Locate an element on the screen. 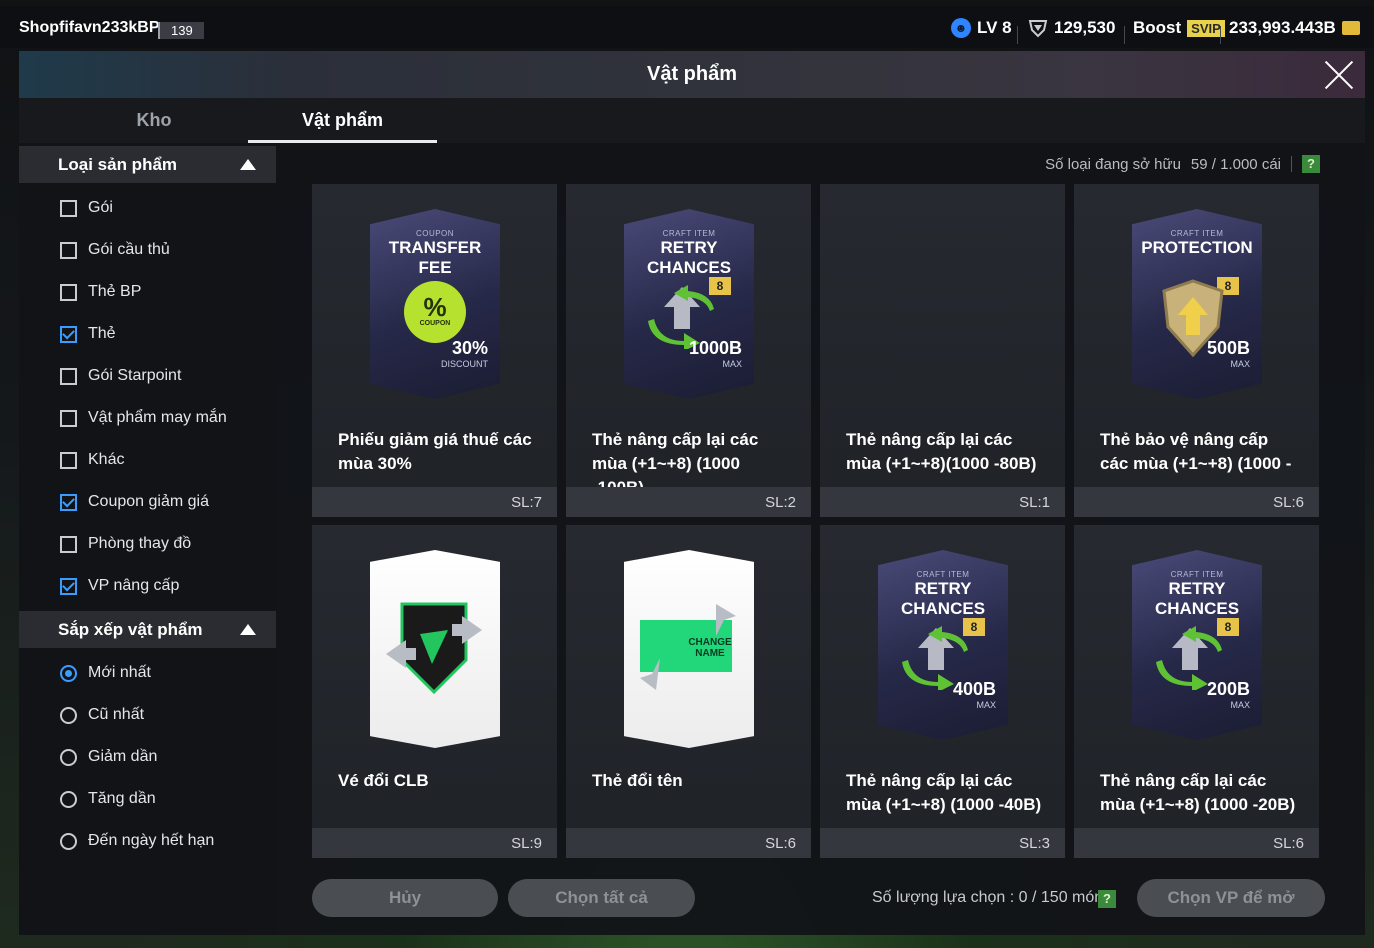  item-name: Phiếu giảm giá thuế các mùa 30% is located at coordinates (435, 451).